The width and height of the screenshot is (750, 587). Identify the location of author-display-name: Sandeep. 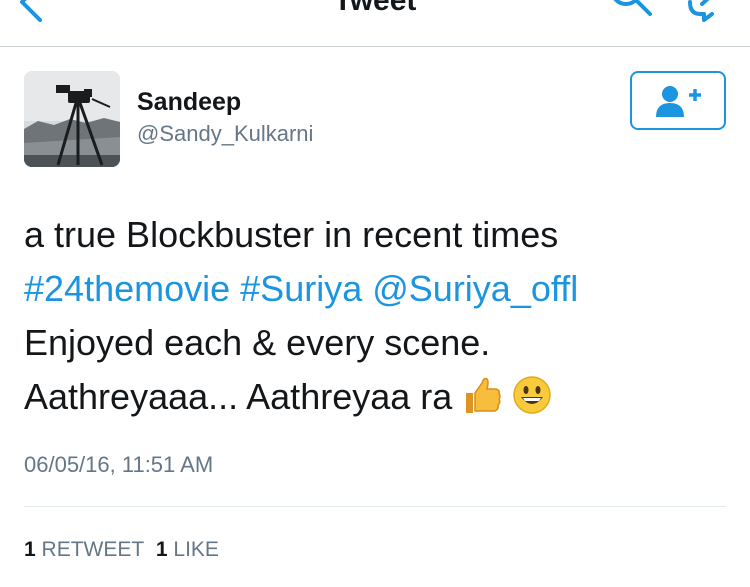
(189, 102).